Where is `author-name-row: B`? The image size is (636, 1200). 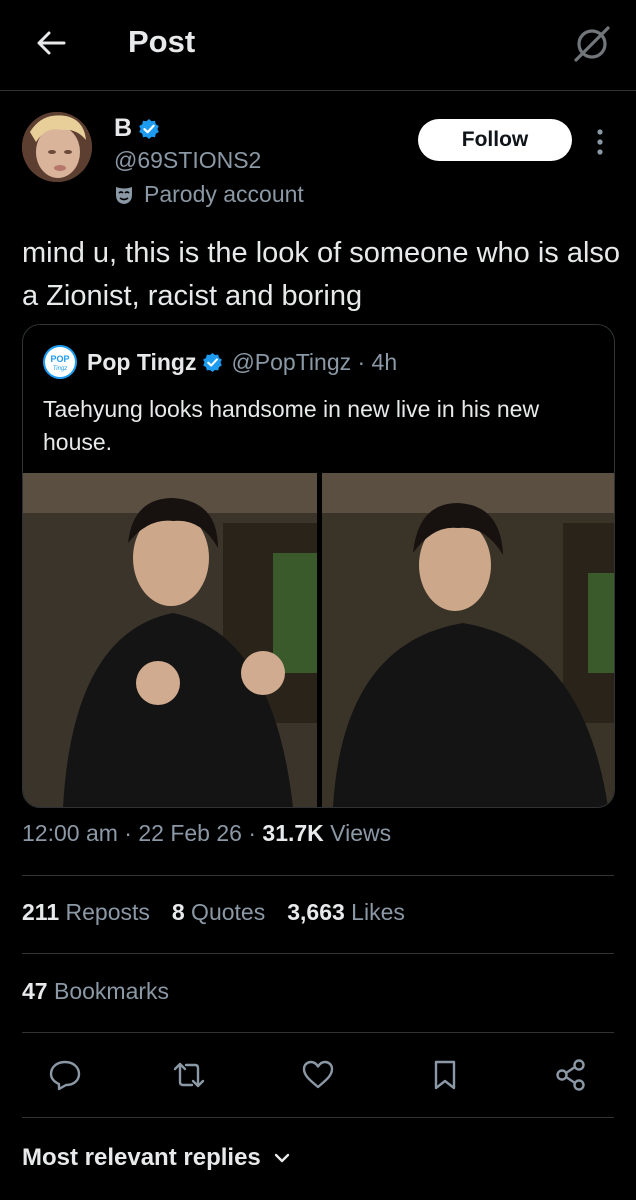
author-name-row: B is located at coordinates (137, 128).